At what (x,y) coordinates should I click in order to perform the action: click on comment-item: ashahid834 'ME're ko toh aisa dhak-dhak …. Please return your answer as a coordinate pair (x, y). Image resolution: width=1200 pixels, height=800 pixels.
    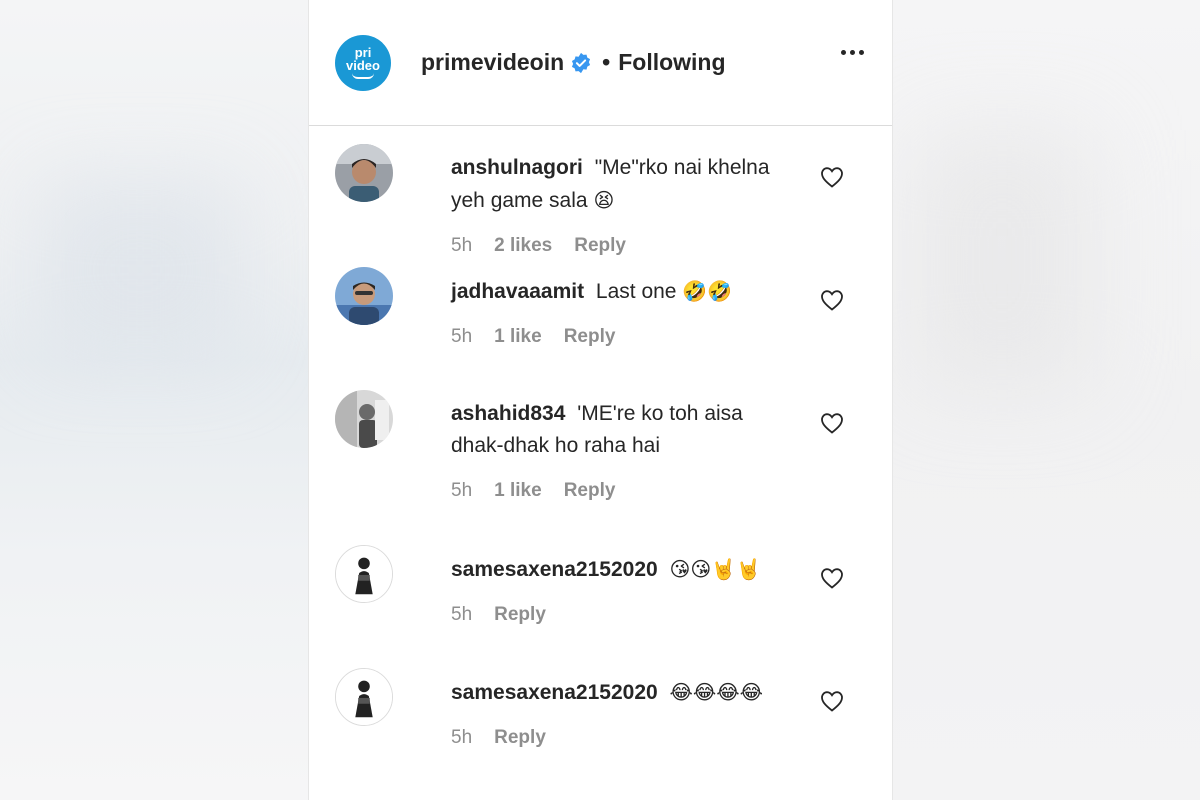
    Looking at the image, I should click on (600, 467).